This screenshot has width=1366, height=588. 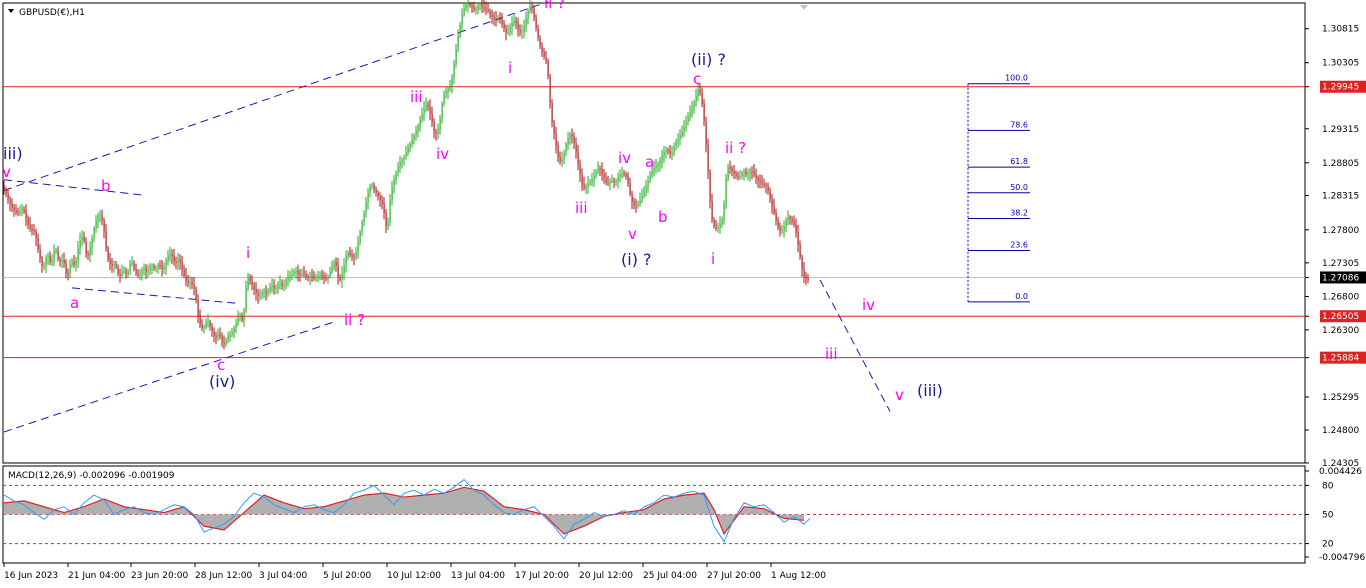 What do you see at coordinates (1340, 88) in the screenshot?
I see `price-tag-label: 1.29945` at bounding box center [1340, 88].